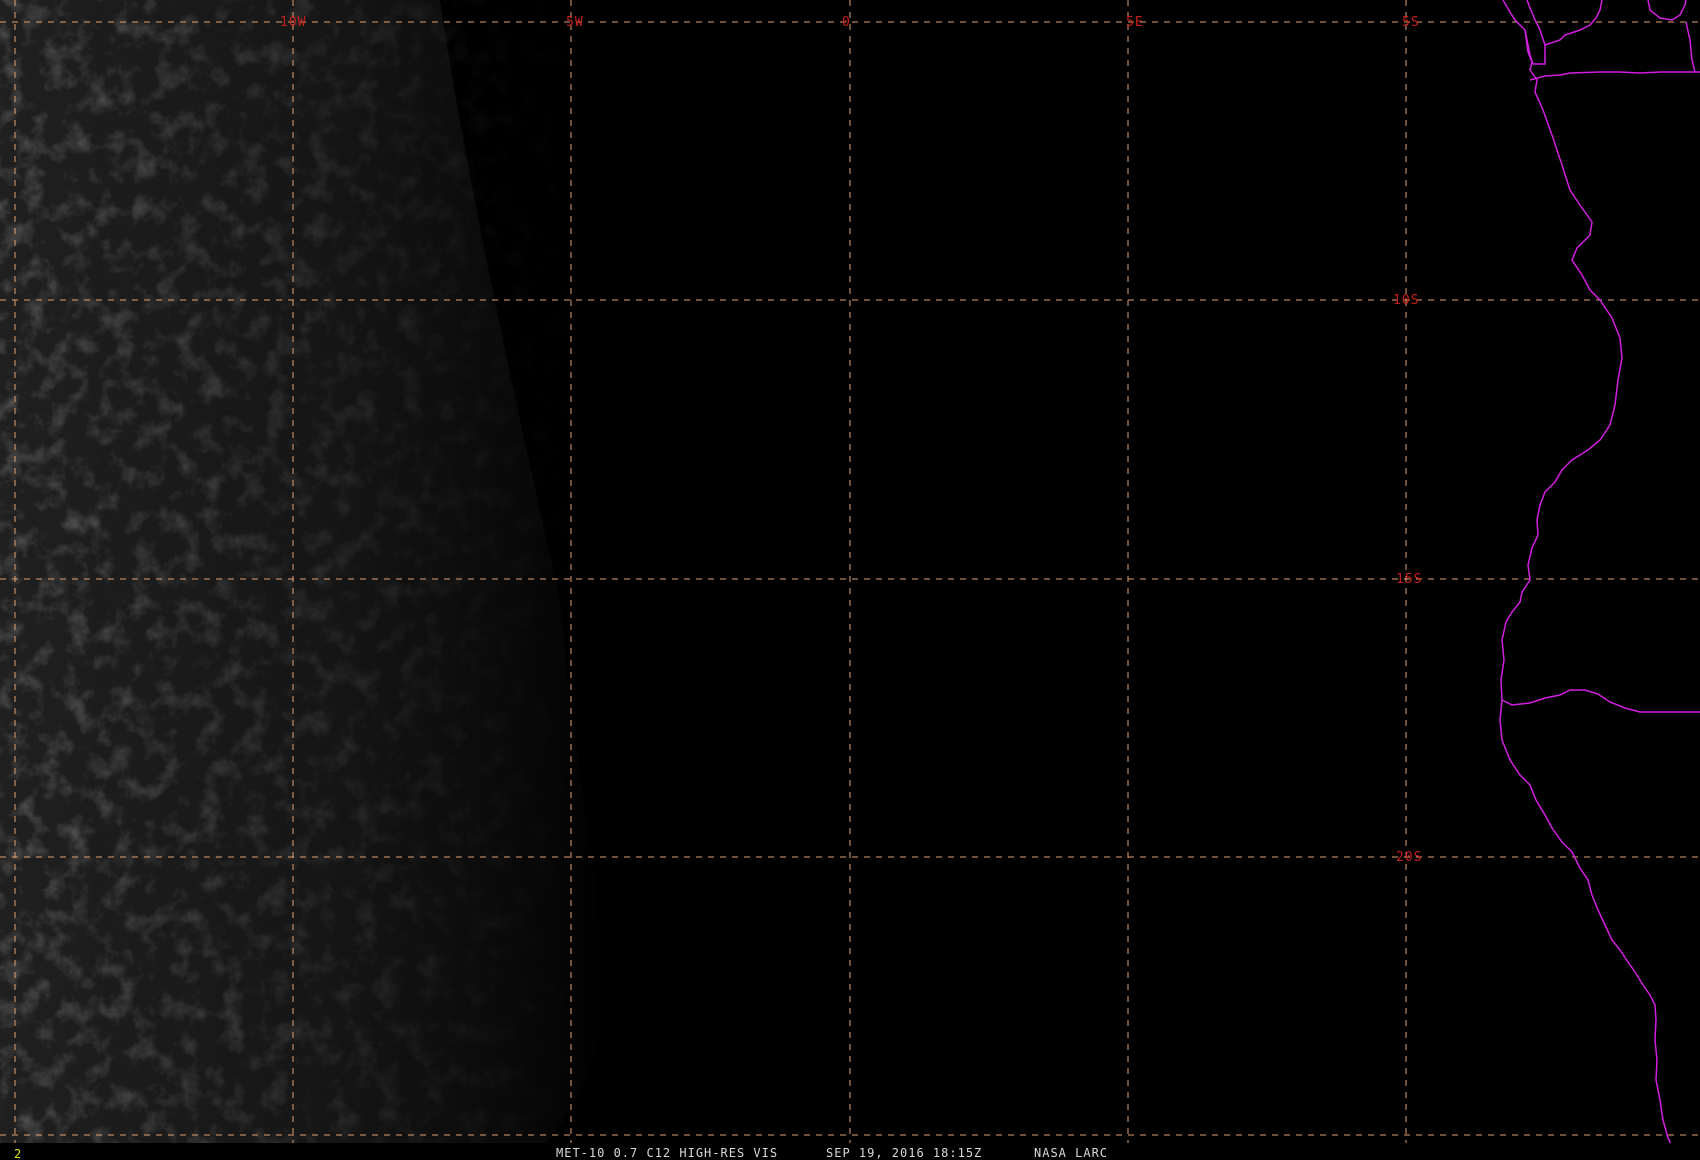 Image resolution: width=1700 pixels, height=1160 pixels. What do you see at coordinates (18, 1153) in the screenshot?
I see `frame-number: 2` at bounding box center [18, 1153].